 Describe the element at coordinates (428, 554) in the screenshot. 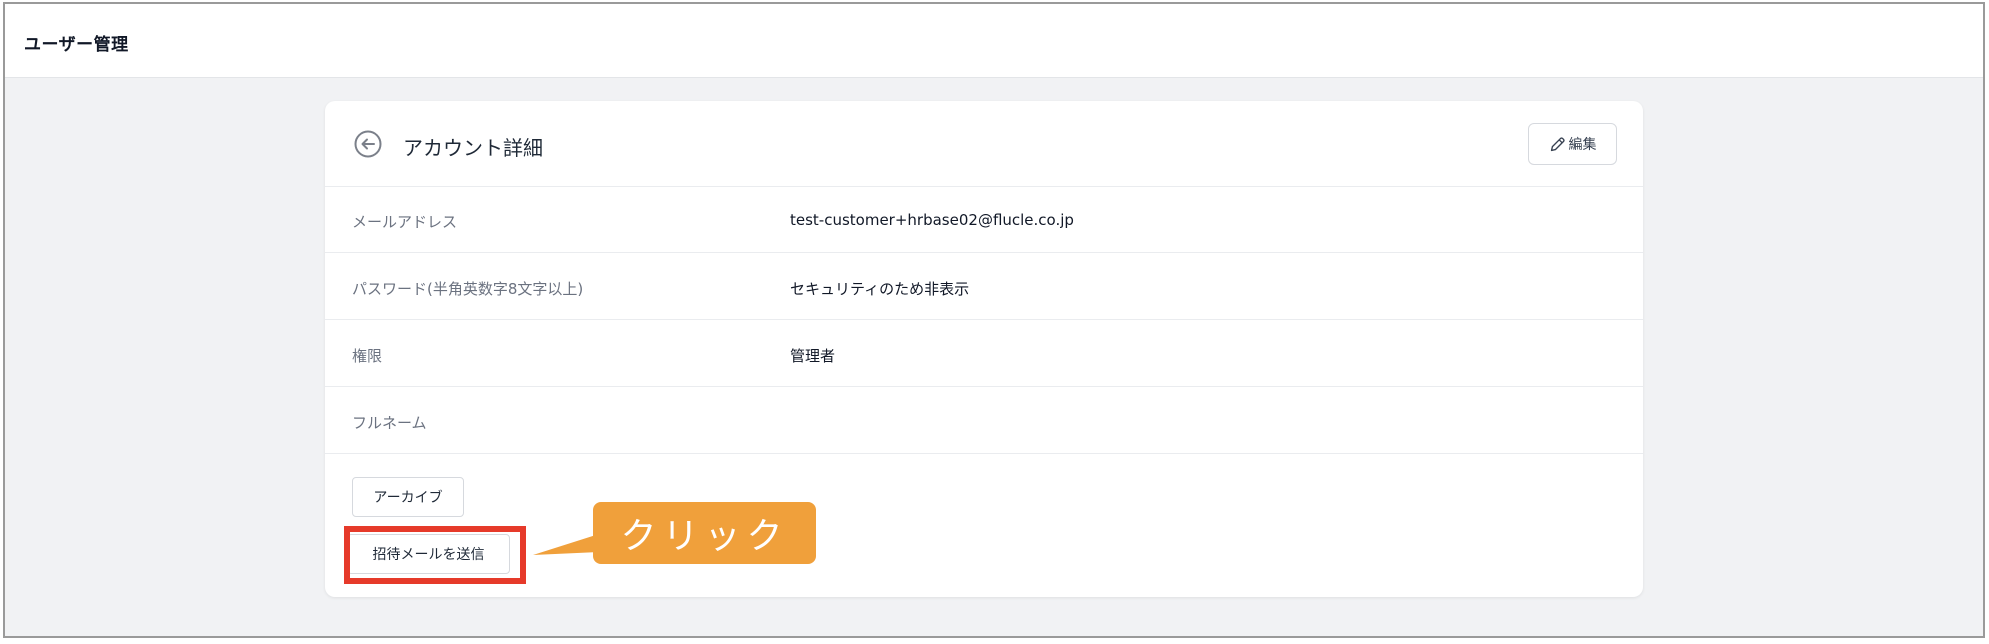

I see `send-invite-email-button: 招待メールを送信` at that location.